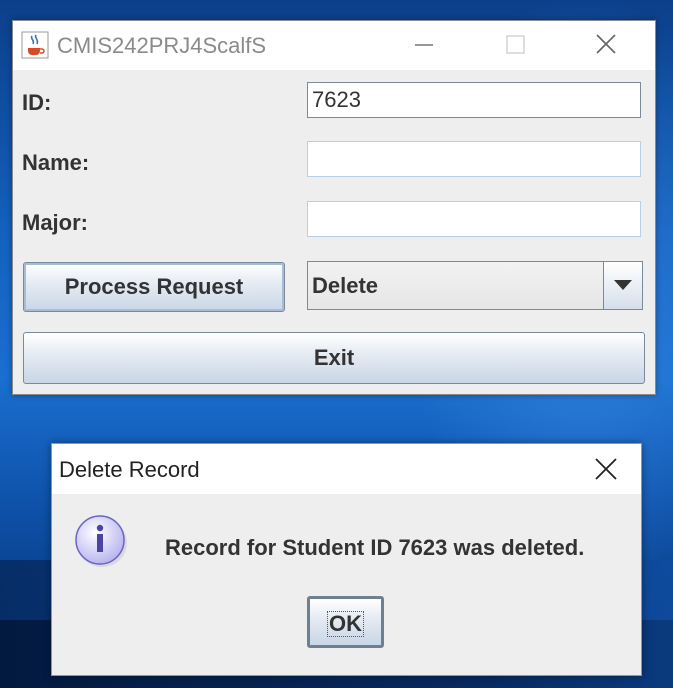 This screenshot has height=688, width=673. I want to click on java-cup-icon, so click(35, 45).